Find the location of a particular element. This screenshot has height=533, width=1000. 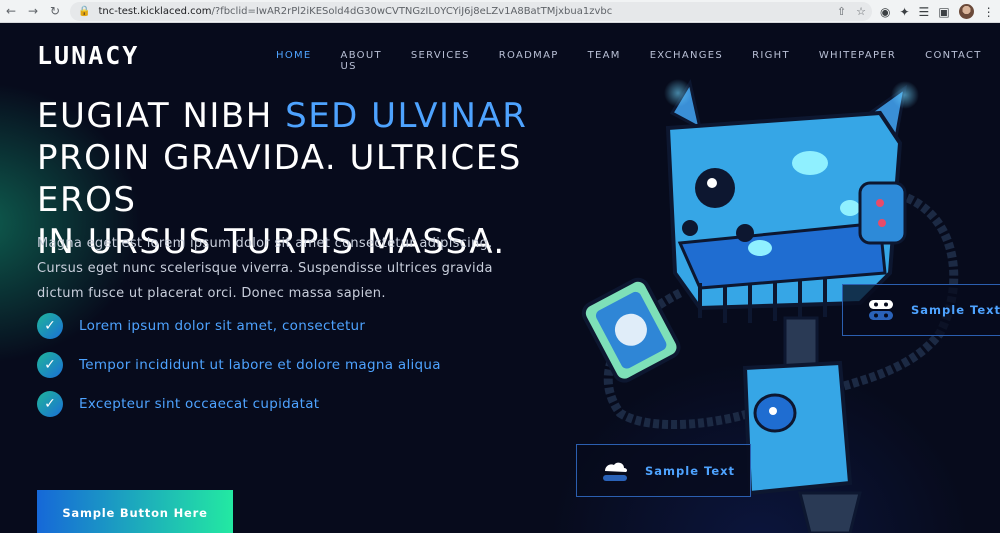

nav-team: TEAM is located at coordinates (604, 61).